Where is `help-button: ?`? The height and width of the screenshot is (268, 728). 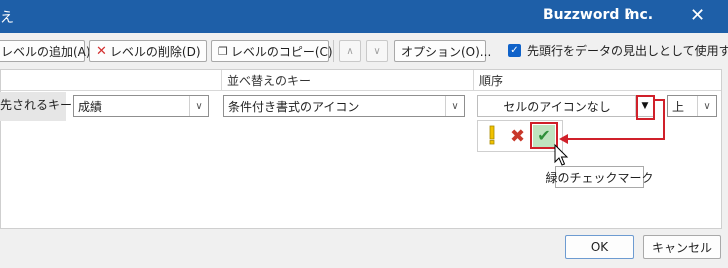 help-button: ? is located at coordinates (628, 15).